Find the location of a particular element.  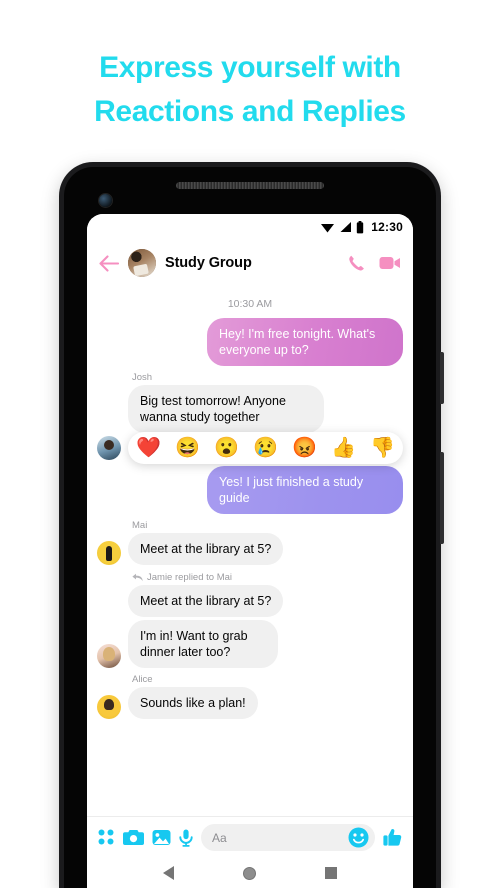

android-back-button is located at coordinates (169, 873).